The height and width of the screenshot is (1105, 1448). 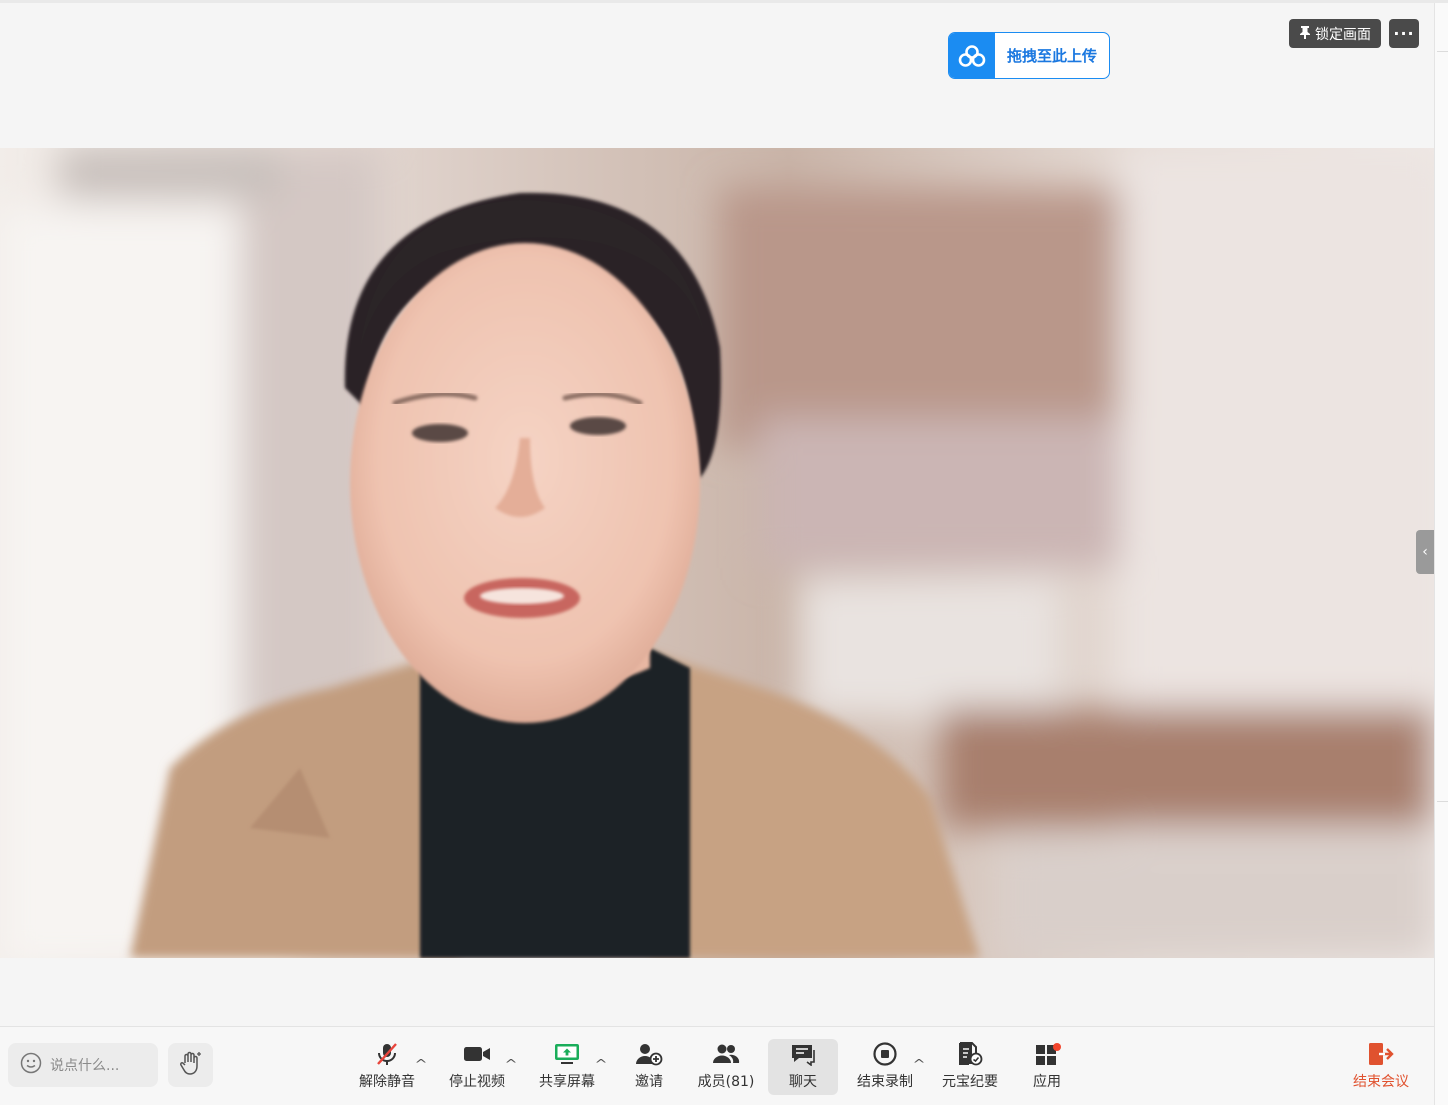 I want to click on raise-hand-button, so click(x=190, y=1065).